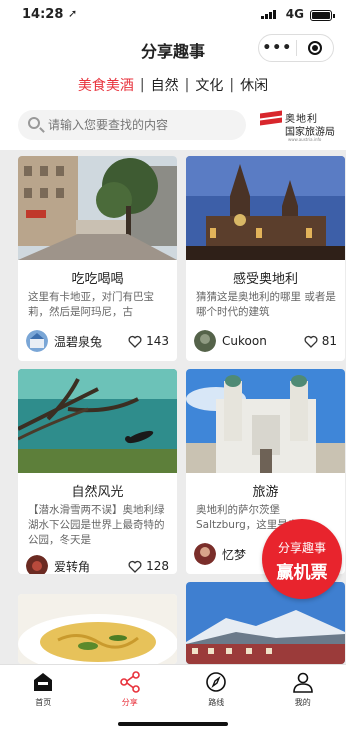 Image resolution: width=346 pixels, height=733 pixels. What do you see at coordinates (130, 682) in the screenshot?
I see `share-icon` at bounding box center [130, 682].